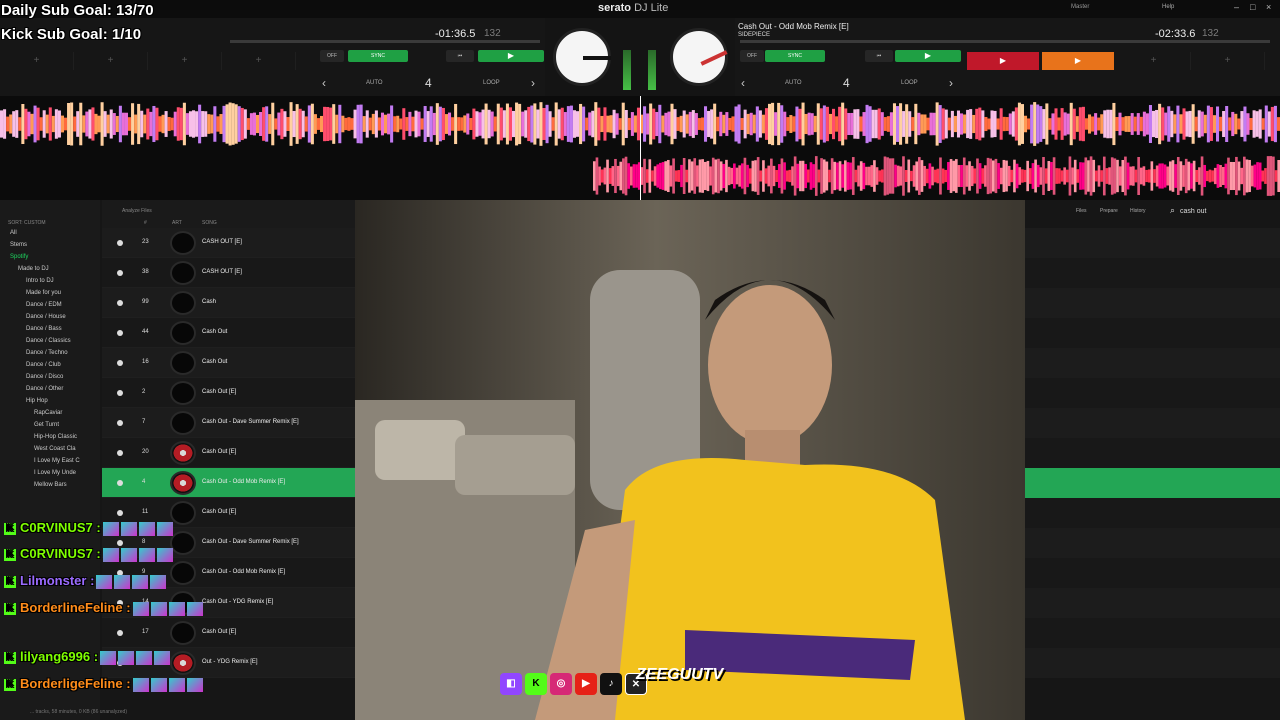 This screenshot has width=1280, height=720. Describe the element at coordinates (46, 425) in the screenshot. I see `sidebar-item: Get Turnt` at that location.